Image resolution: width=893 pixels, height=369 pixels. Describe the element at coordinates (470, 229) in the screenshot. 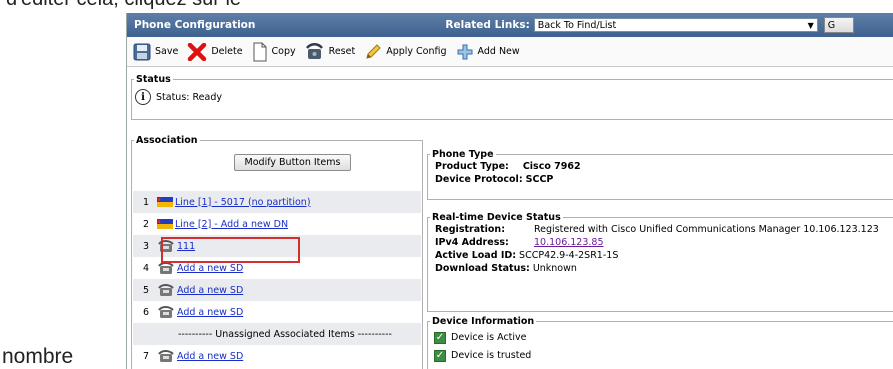

I see `registration-label: Registration:` at that location.